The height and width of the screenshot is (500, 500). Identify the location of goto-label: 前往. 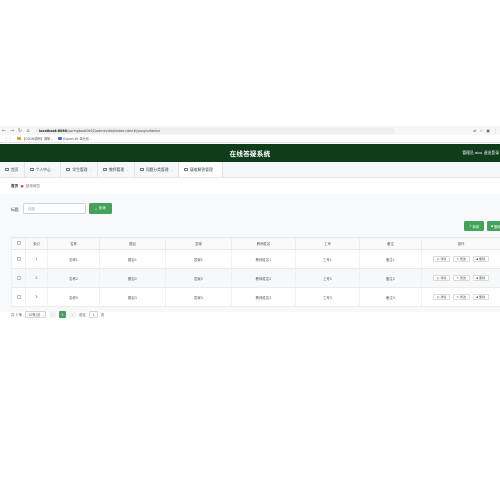
(82, 315).